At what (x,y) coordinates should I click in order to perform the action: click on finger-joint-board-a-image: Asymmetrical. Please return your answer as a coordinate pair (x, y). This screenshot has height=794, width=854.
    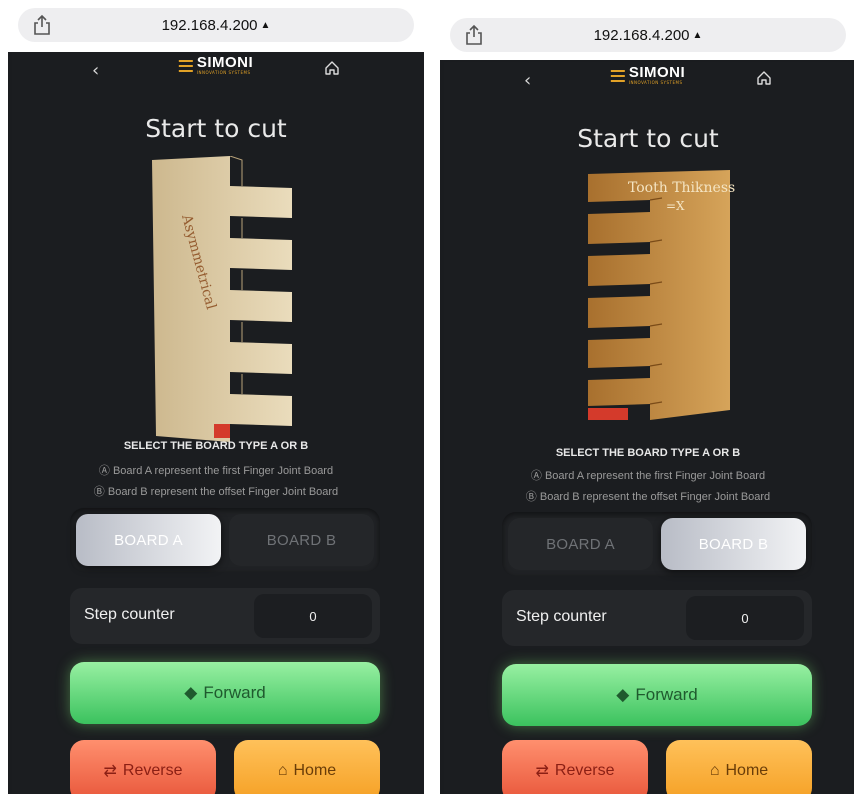
    Looking at the image, I should click on (222, 299).